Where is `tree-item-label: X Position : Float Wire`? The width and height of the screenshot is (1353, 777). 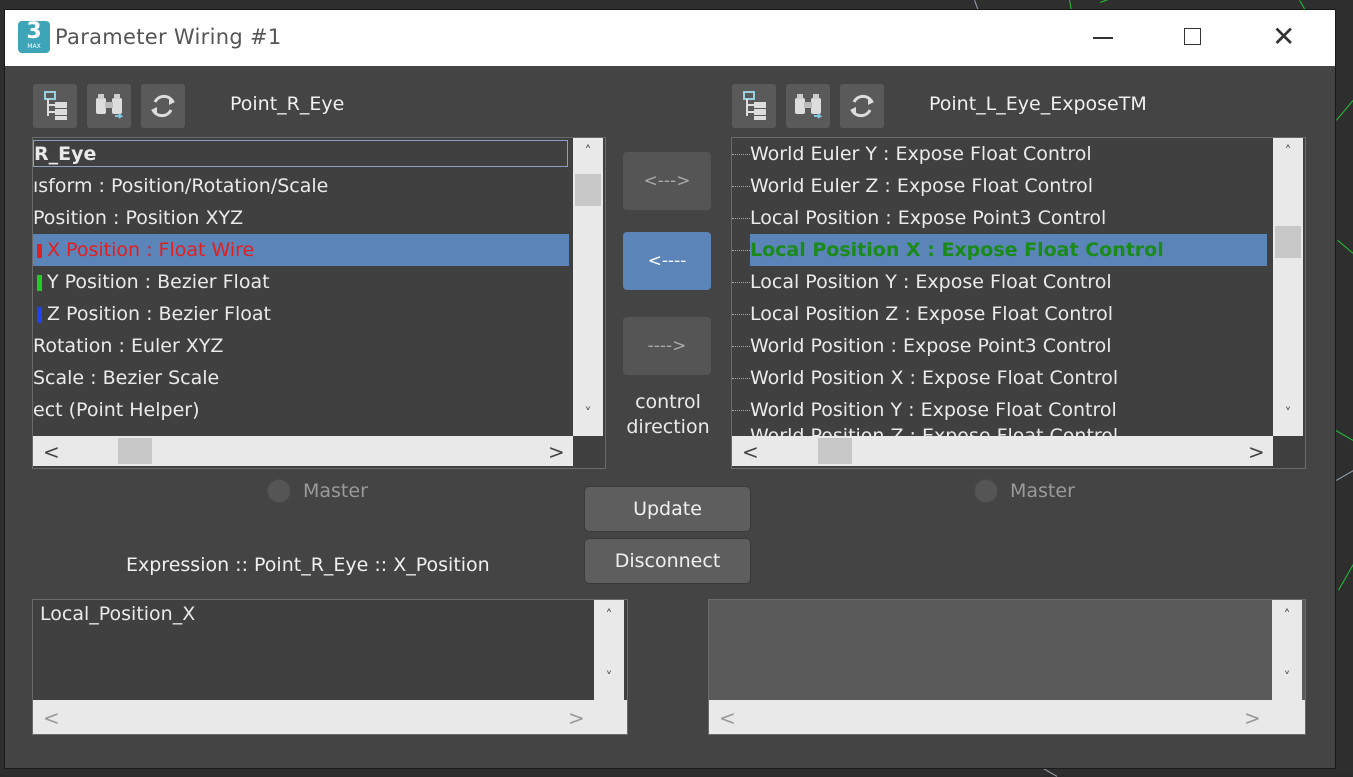
tree-item-label: X Position : Float Wire is located at coordinates (150, 250).